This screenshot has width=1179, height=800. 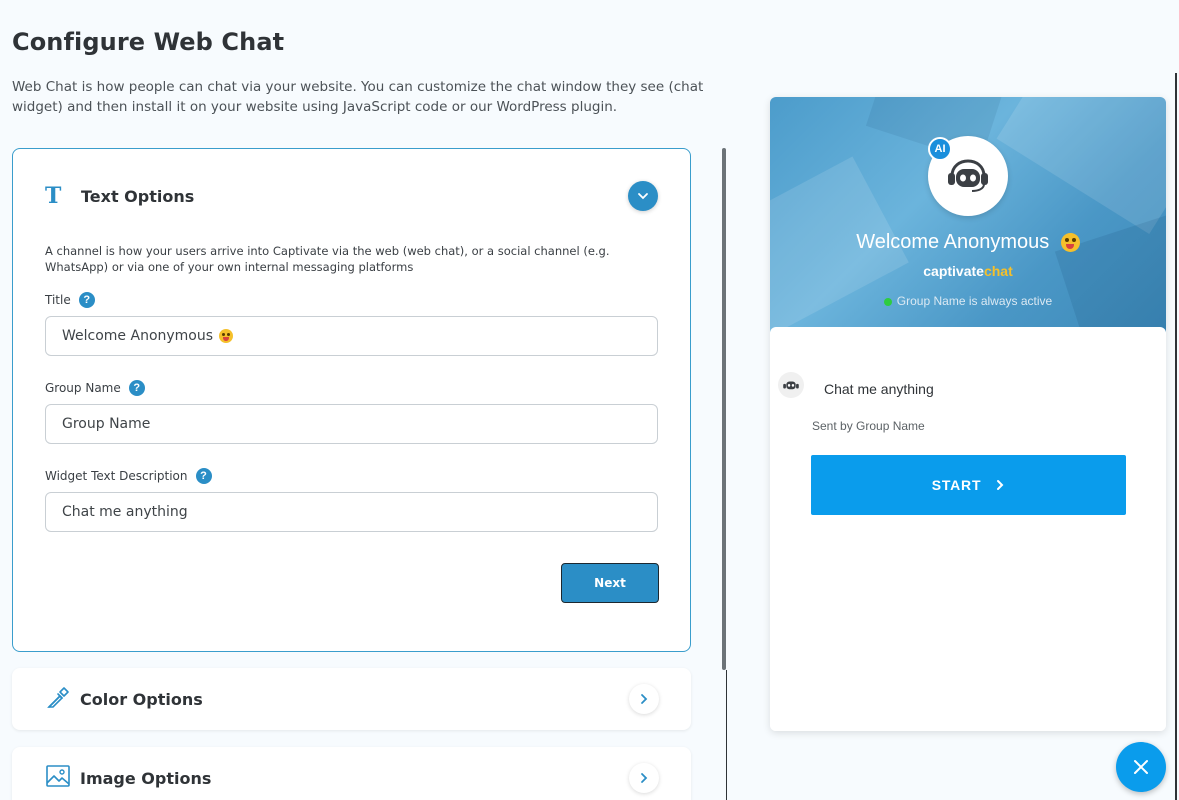 I want to click on close-chat-button, so click(x=1141, y=767).